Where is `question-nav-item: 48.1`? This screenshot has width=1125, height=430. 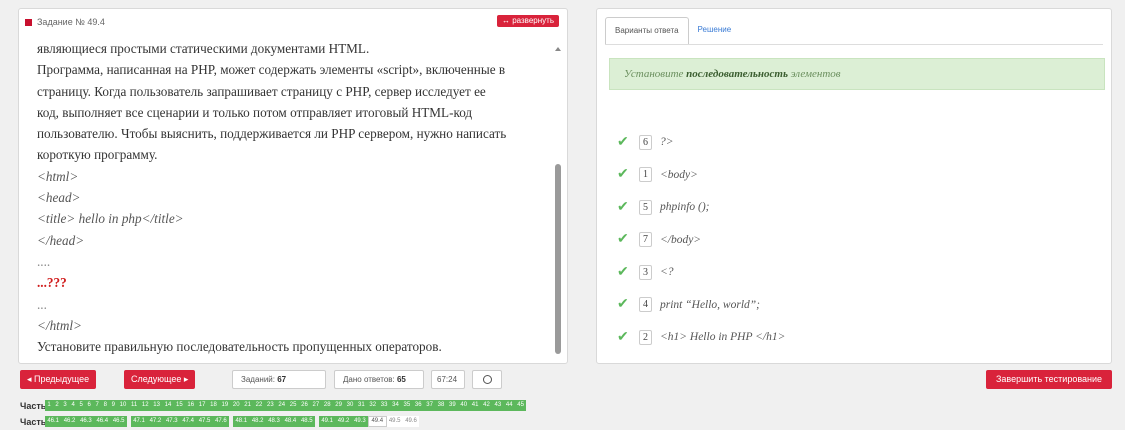
question-nav-item: 48.1 is located at coordinates (241, 421).